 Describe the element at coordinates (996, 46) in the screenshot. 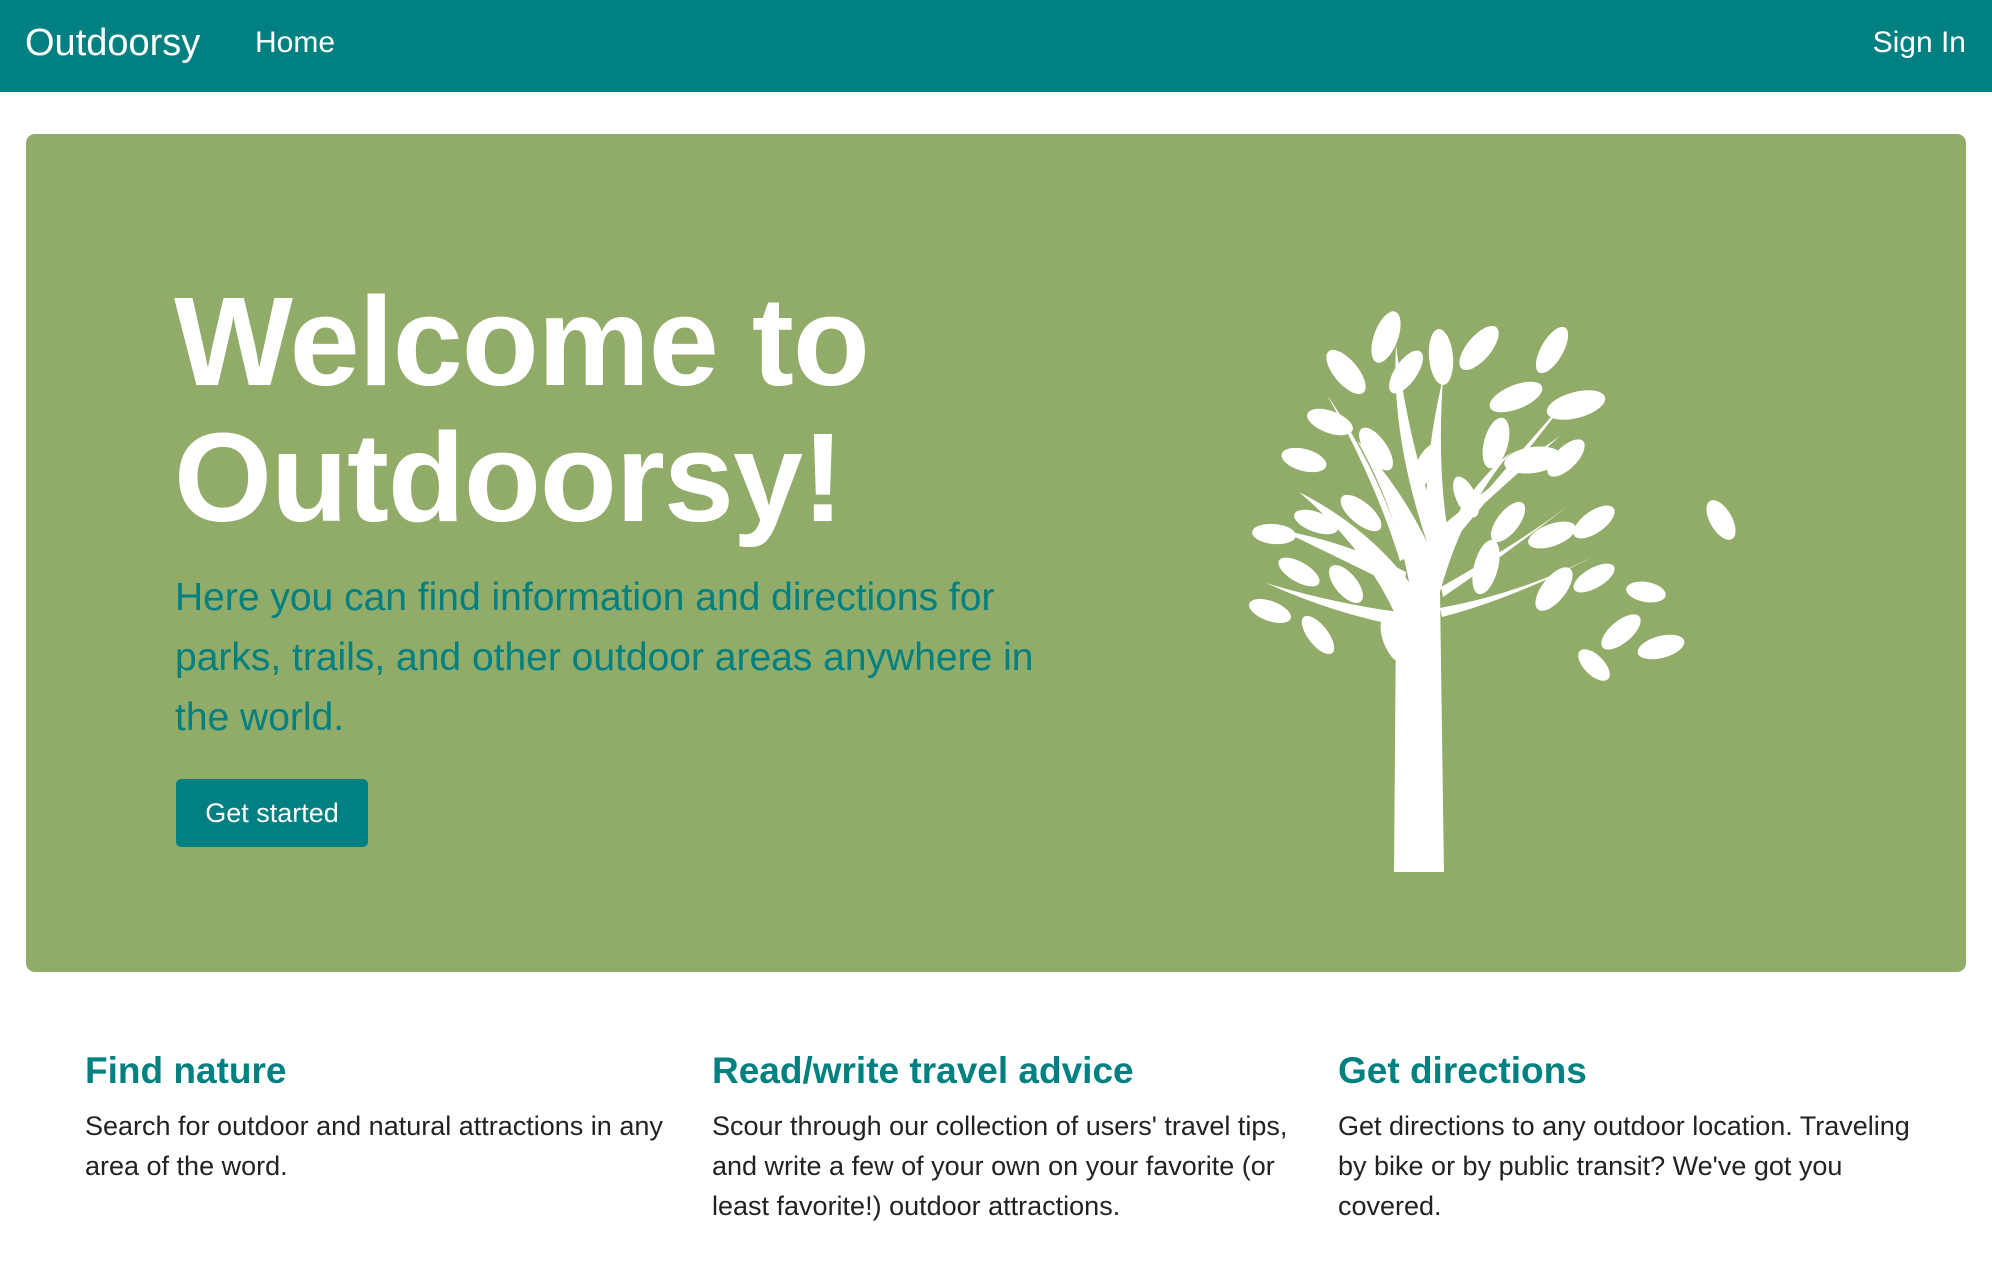

I see `top-navbar: Outdoorsy Home Sign In` at that location.